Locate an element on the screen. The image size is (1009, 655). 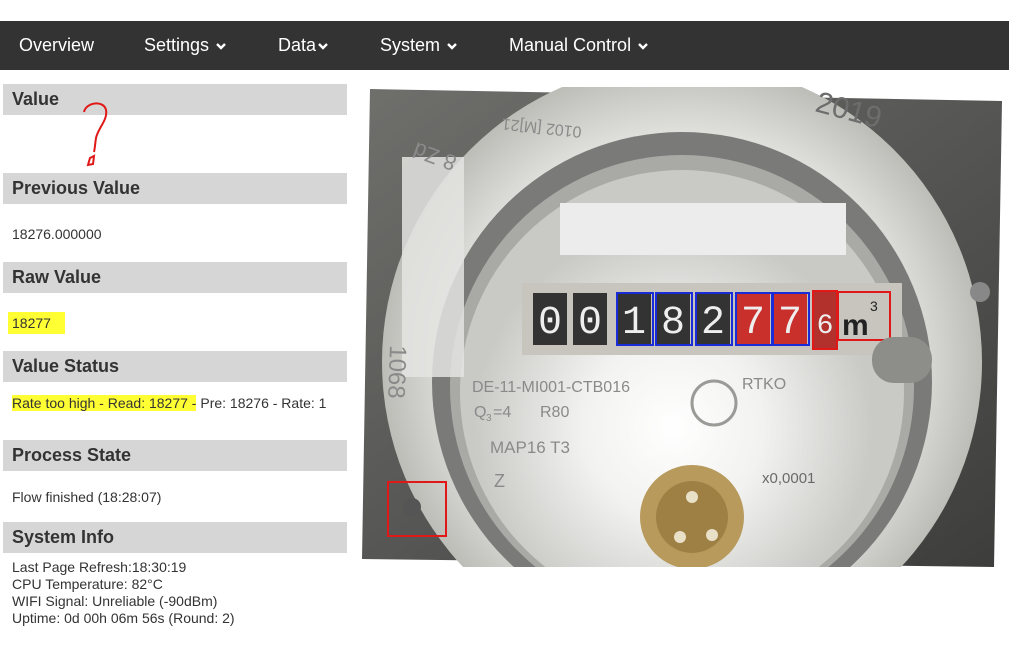
digit: 6 is located at coordinates (825, 326).